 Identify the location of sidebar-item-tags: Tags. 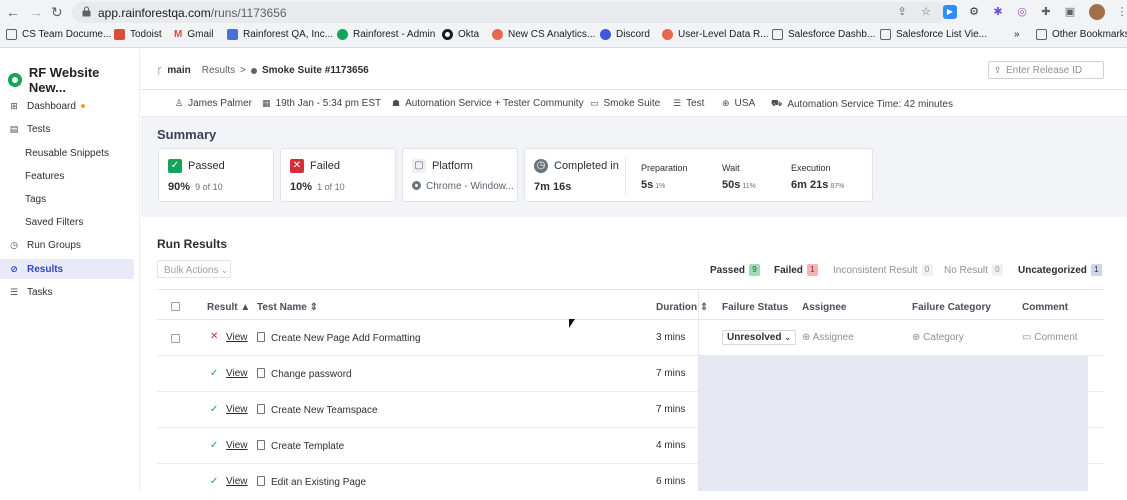
(67, 199).